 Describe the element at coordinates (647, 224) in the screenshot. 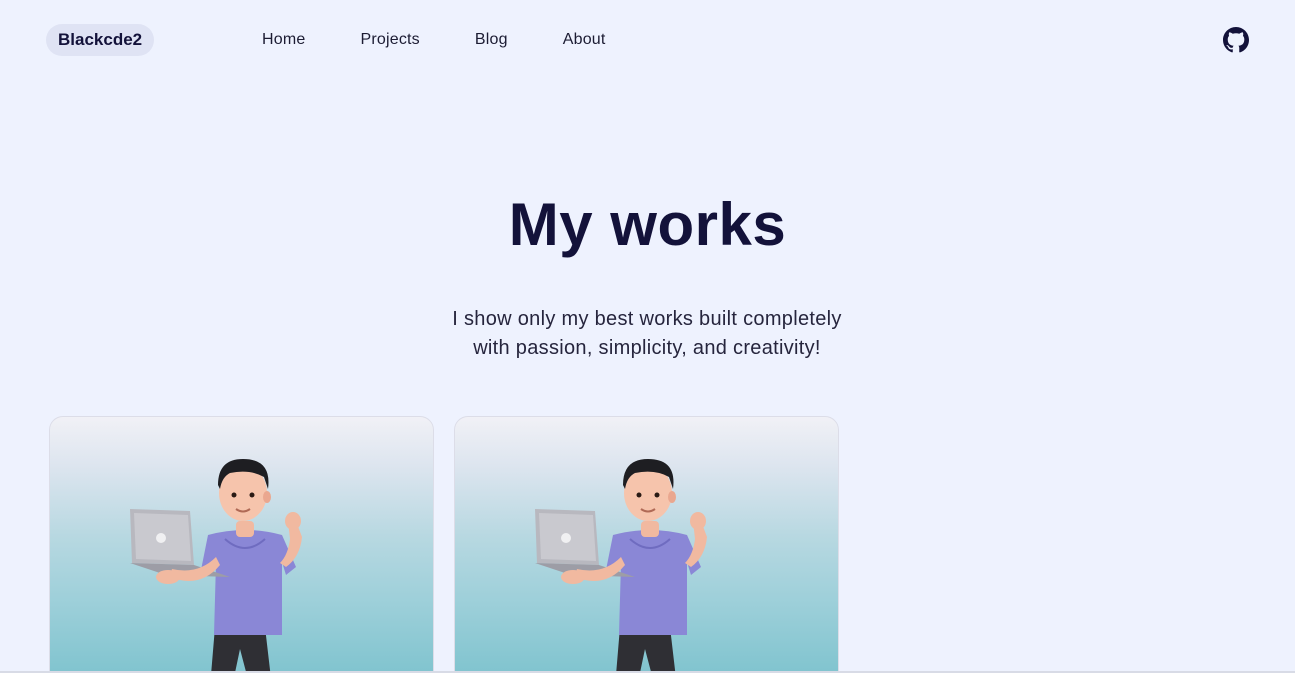

I see `page-title: My works` at that location.